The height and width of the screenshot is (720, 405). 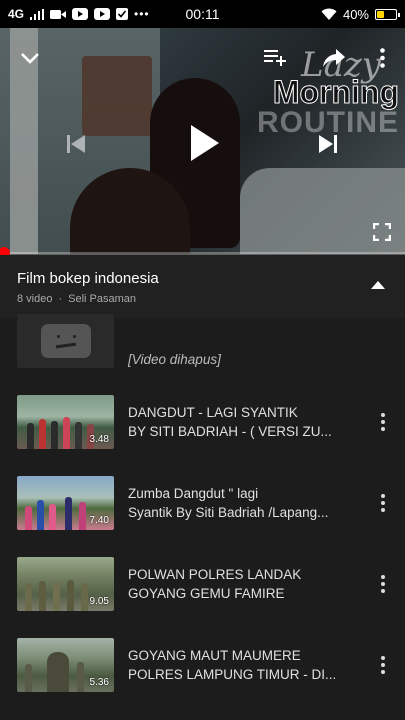 What do you see at coordinates (88, 278) in the screenshot?
I see `playlist-title: Film bokep indonesia` at bounding box center [88, 278].